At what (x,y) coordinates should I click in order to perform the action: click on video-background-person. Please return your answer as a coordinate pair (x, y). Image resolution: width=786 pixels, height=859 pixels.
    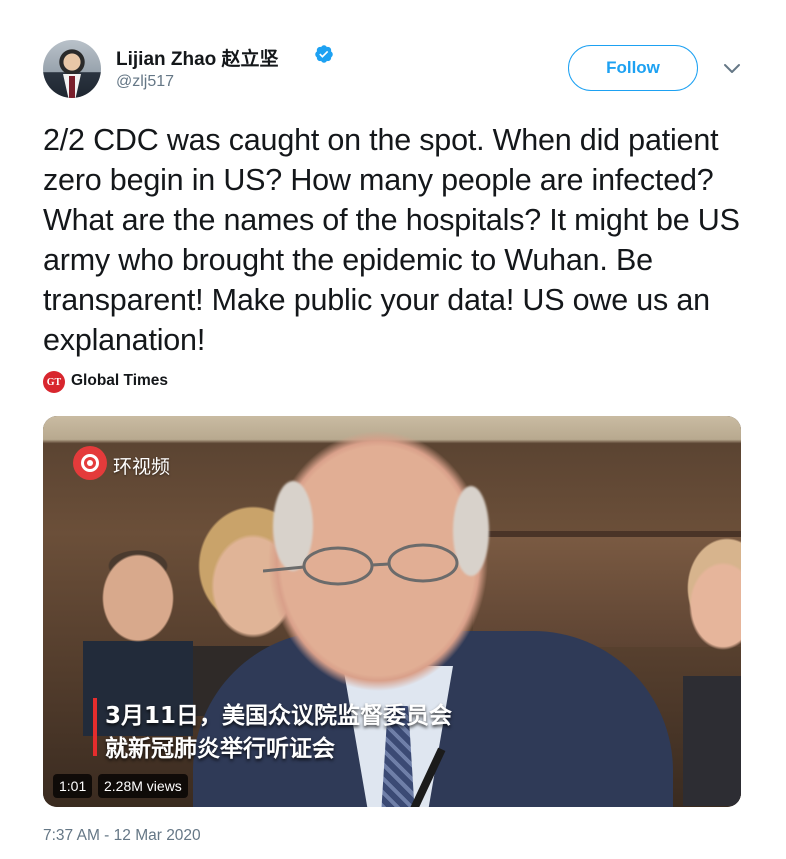
    Looking at the image, I should click on (712, 666).